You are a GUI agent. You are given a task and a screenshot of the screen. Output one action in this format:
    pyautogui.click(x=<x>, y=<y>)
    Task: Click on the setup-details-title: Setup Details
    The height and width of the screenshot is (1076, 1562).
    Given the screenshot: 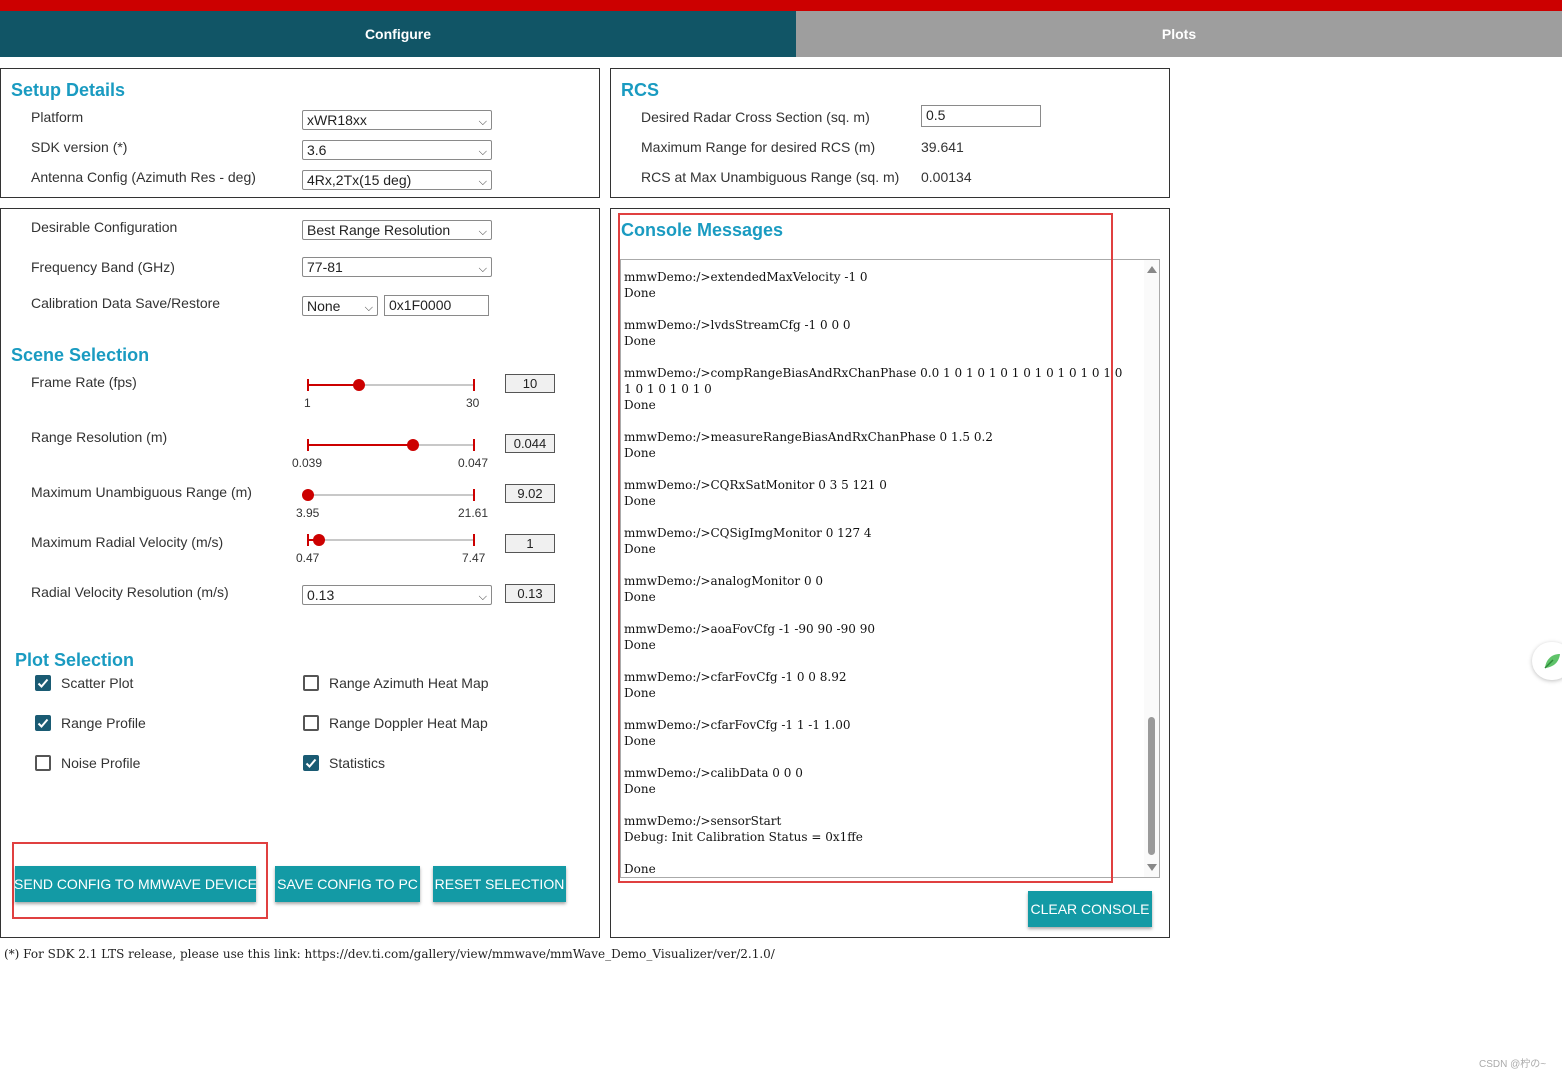 What is the action you would take?
    pyautogui.click(x=68, y=90)
    